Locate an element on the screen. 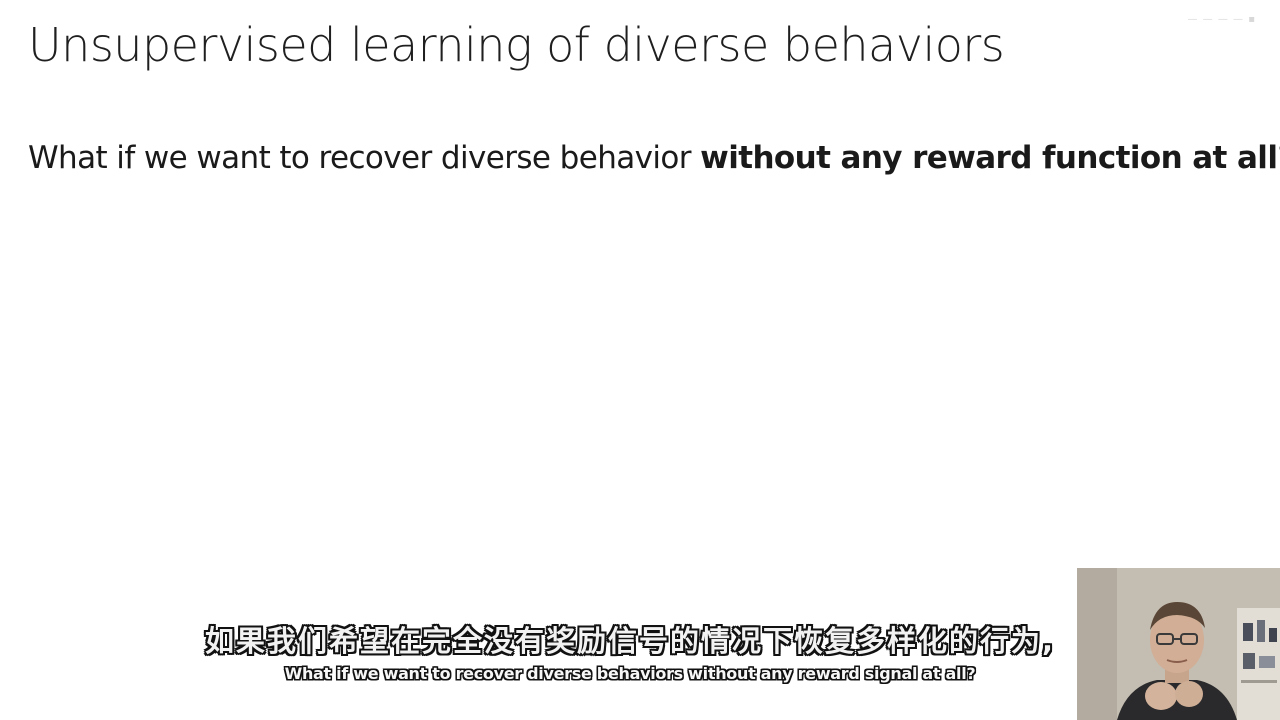 The width and height of the screenshot is (1280, 720). corner-watermark: — — — — ▪ is located at coordinates (1221, 19).